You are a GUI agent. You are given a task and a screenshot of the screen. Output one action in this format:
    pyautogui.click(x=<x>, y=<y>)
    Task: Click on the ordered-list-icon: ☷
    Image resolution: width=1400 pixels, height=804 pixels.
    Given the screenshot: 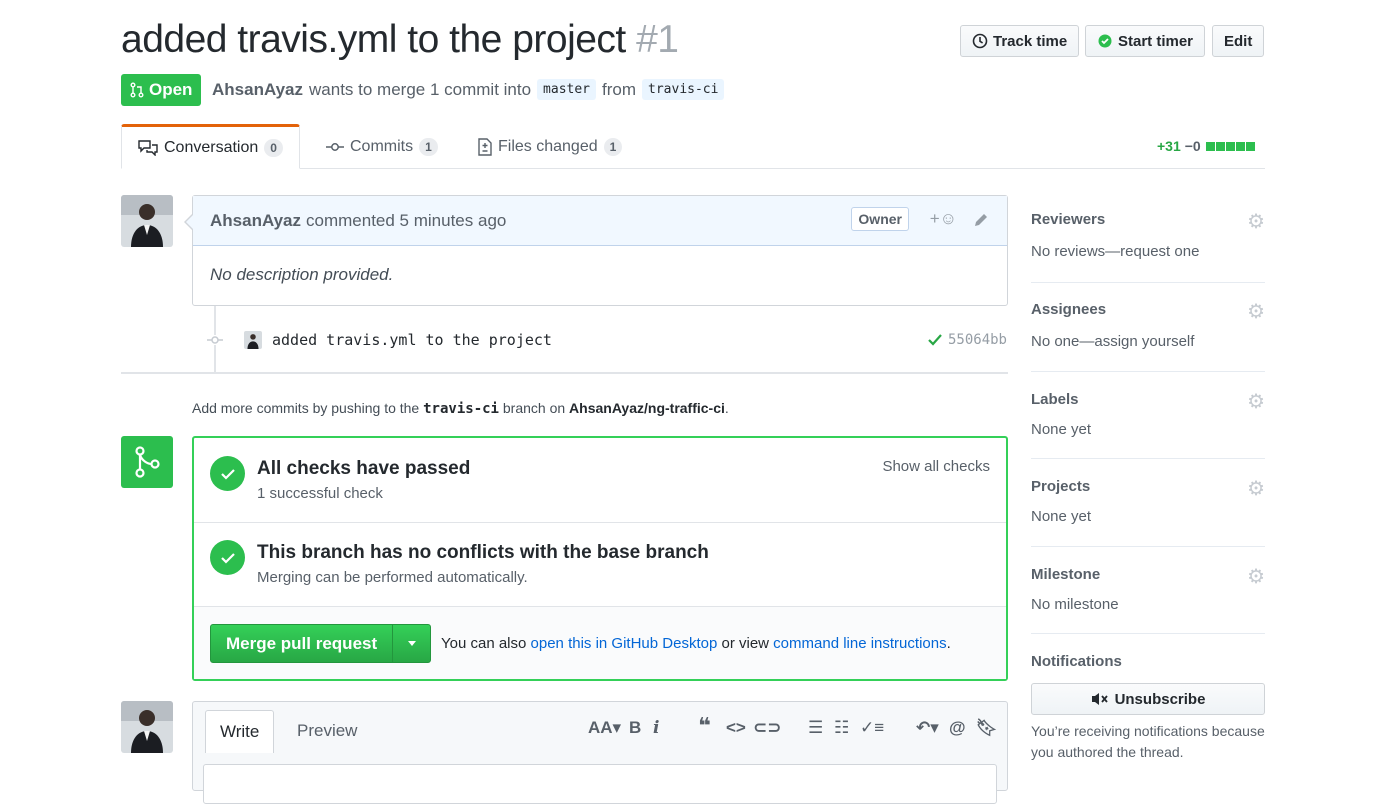 What is the action you would take?
    pyautogui.click(x=841, y=728)
    